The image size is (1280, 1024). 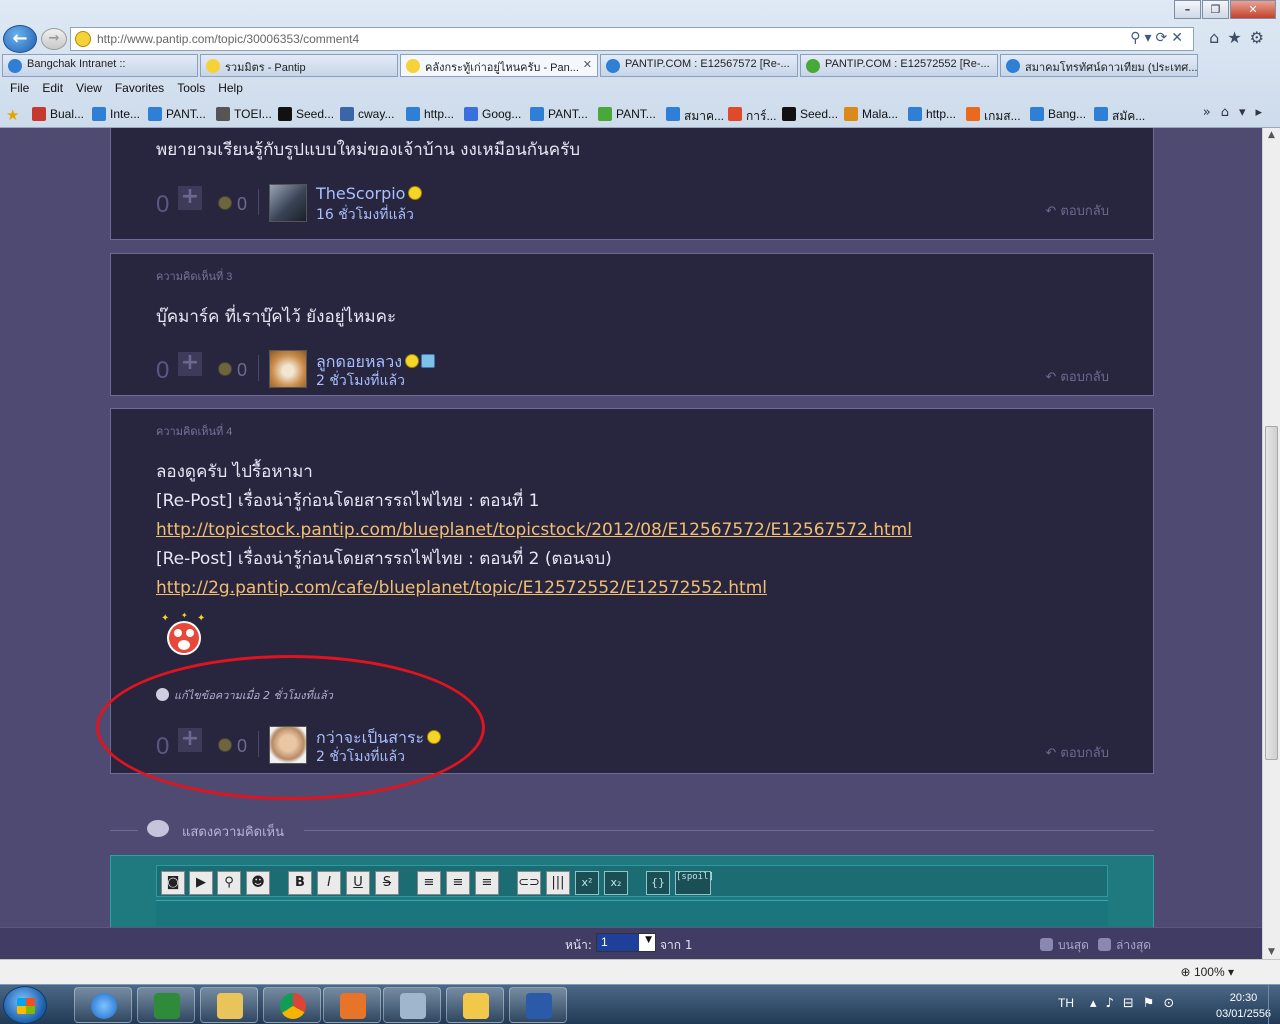 I want to click on taskbar-excel, so click(x=166, y=1005).